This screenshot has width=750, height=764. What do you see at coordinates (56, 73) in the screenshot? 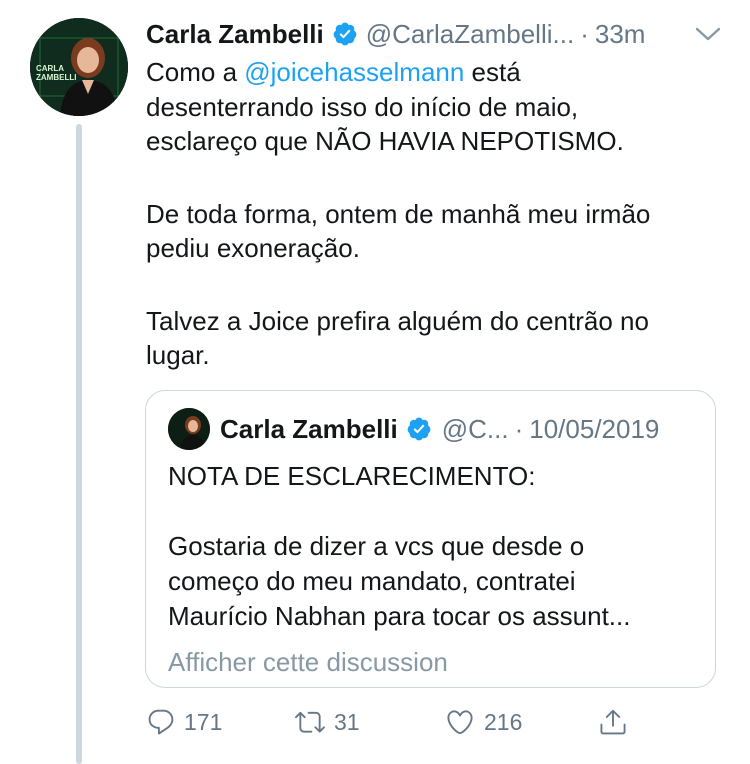
I see `avatar-text: CARLA ZAMBELLI` at bounding box center [56, 73].